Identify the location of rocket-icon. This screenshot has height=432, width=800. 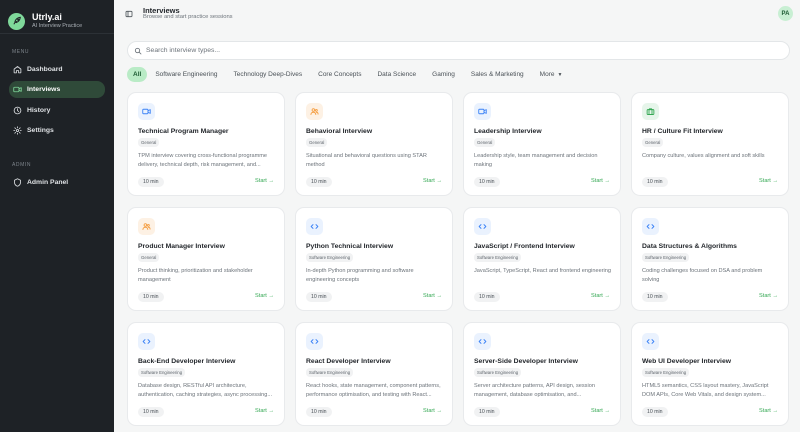
(16, 21).